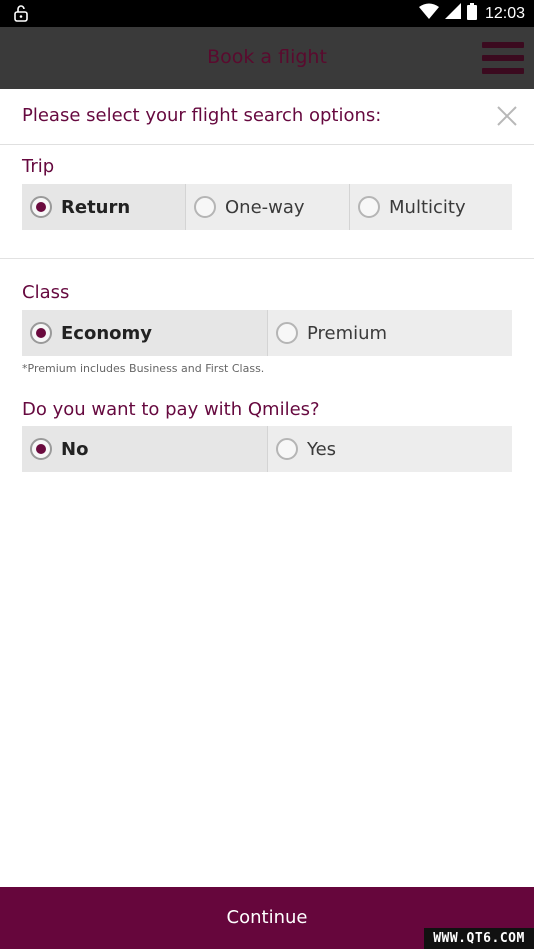  What do you see at coordinates (322, 449) in the screenshot?
I see `option-label: Yes` at bounding box center [322, 449].